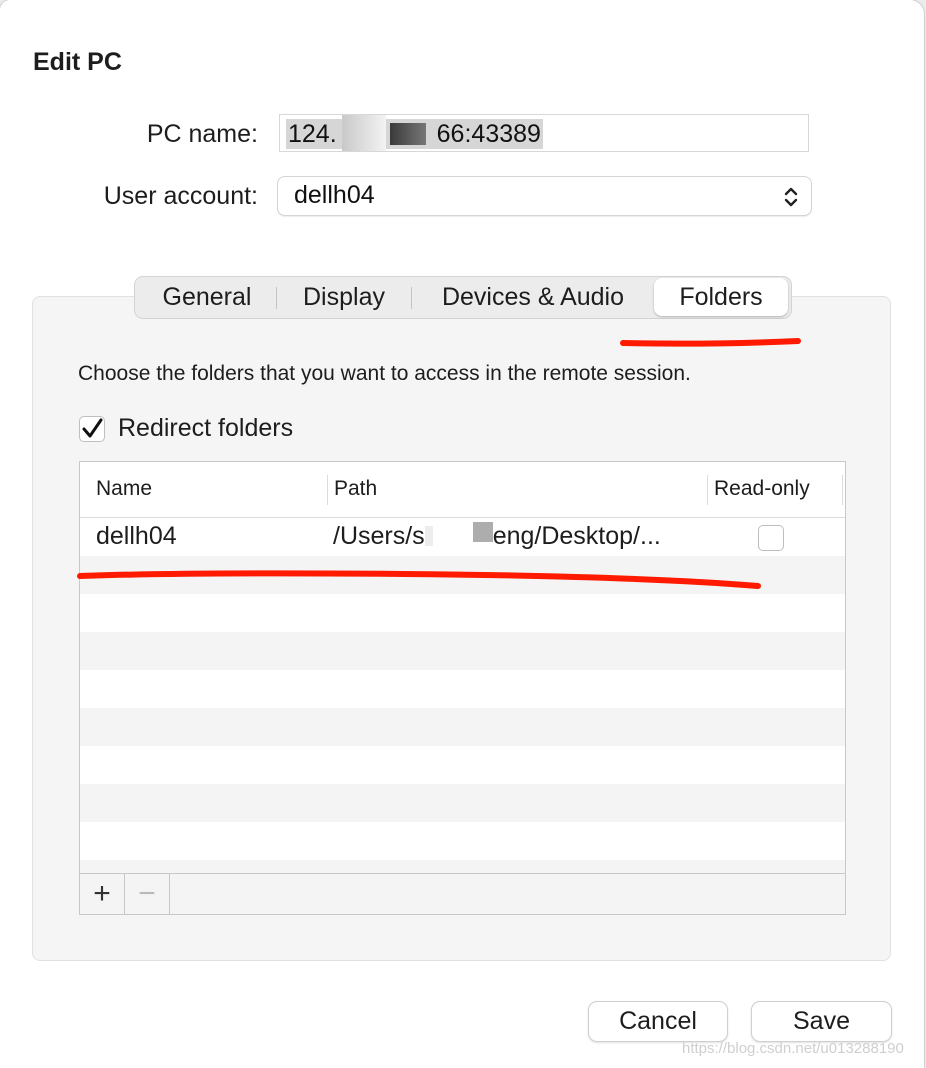 The height and width of the screenshot is (1068, 926). I want to click on user-account-label: User account:, so click(180, 196).